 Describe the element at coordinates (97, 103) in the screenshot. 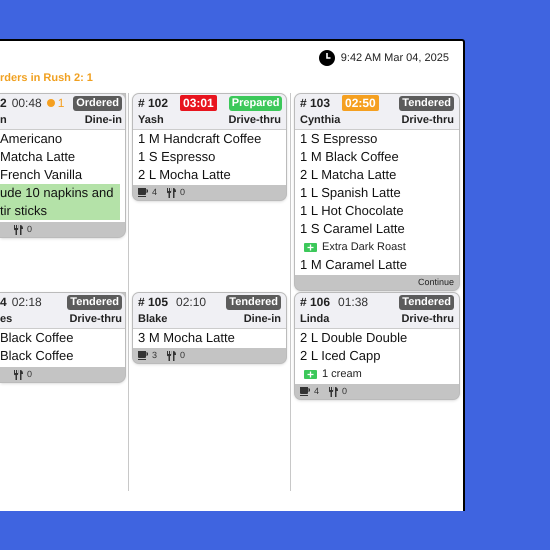

I see `status-badge: Ordered` at that location.